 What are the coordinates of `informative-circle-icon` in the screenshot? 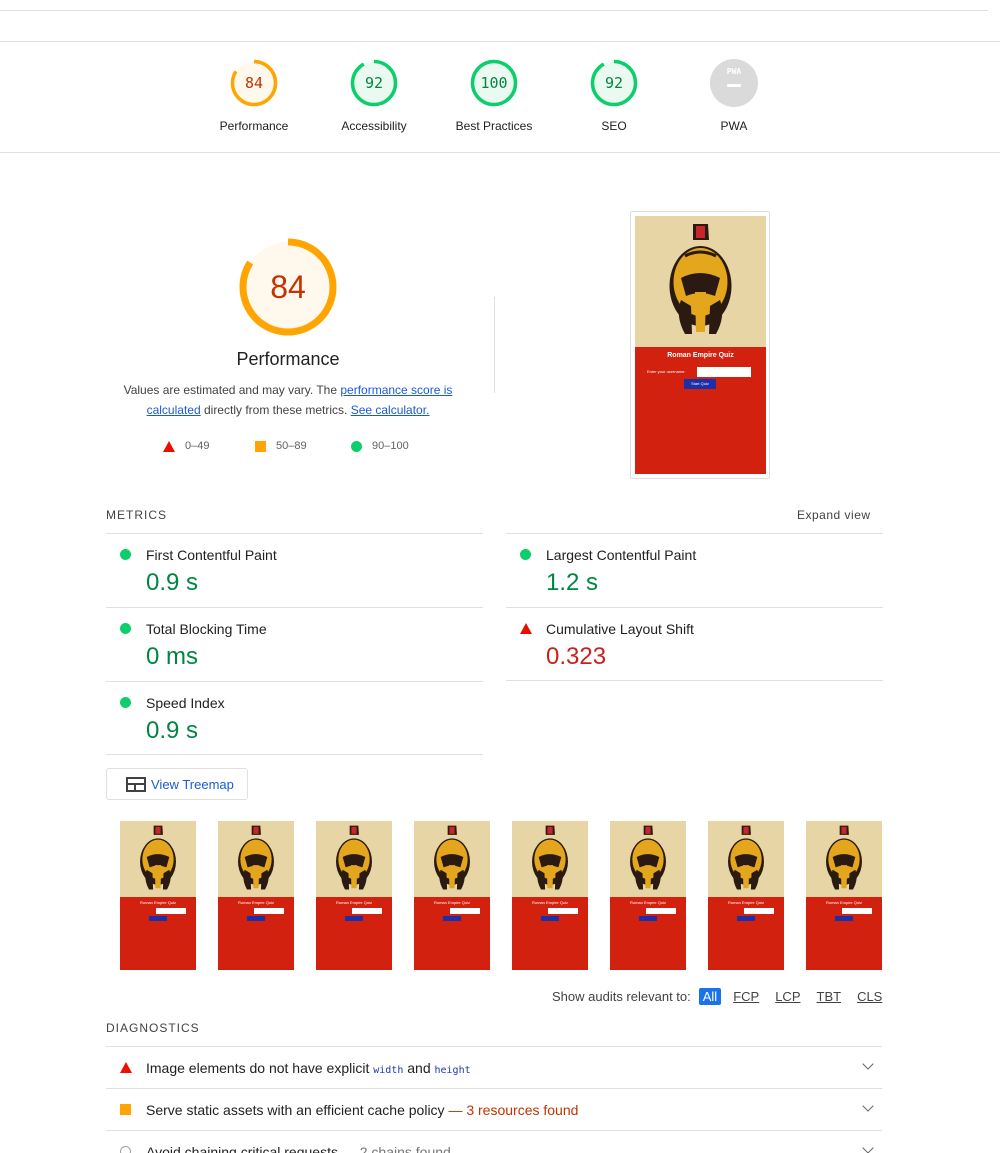 It's located at (125, 1149).